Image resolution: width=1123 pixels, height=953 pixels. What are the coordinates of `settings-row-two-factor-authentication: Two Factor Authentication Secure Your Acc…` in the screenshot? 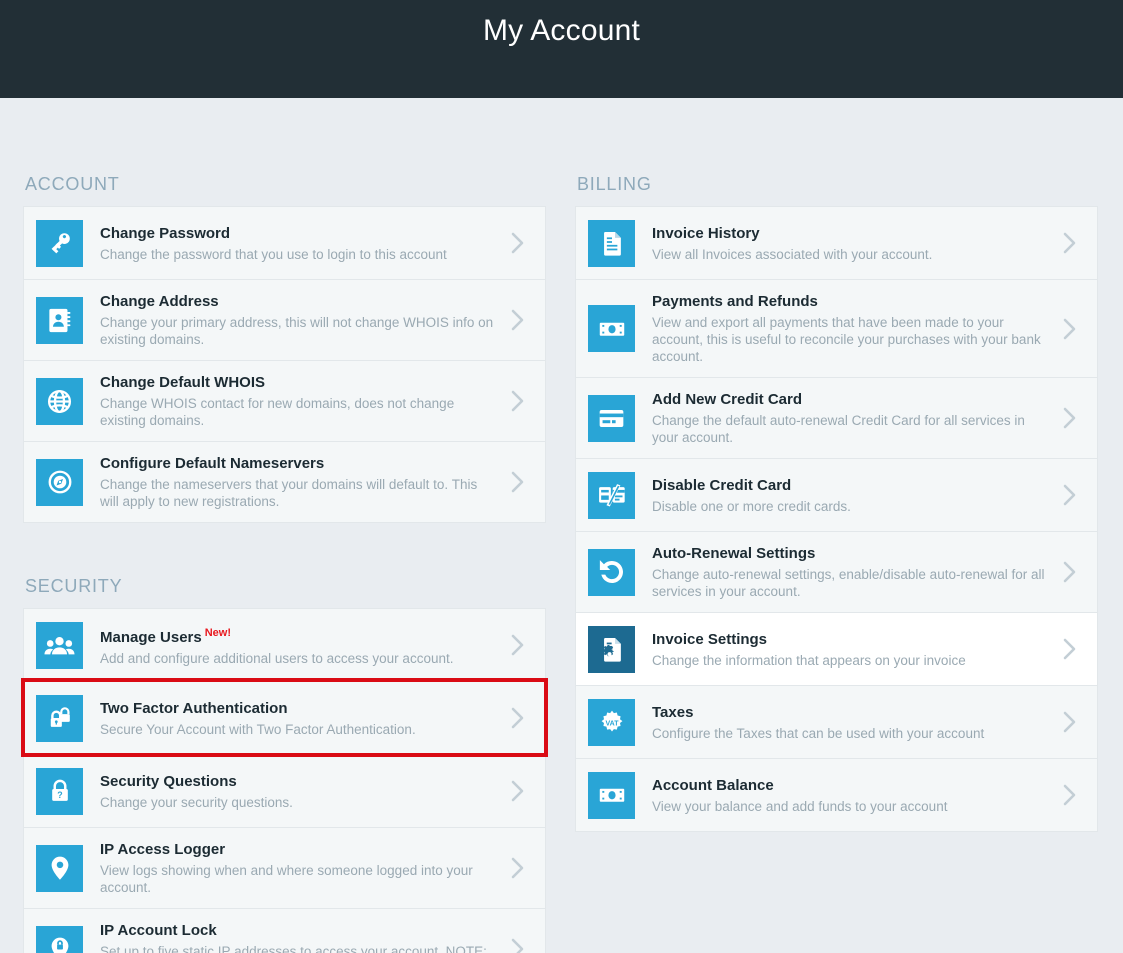 It's located at (284, 717).